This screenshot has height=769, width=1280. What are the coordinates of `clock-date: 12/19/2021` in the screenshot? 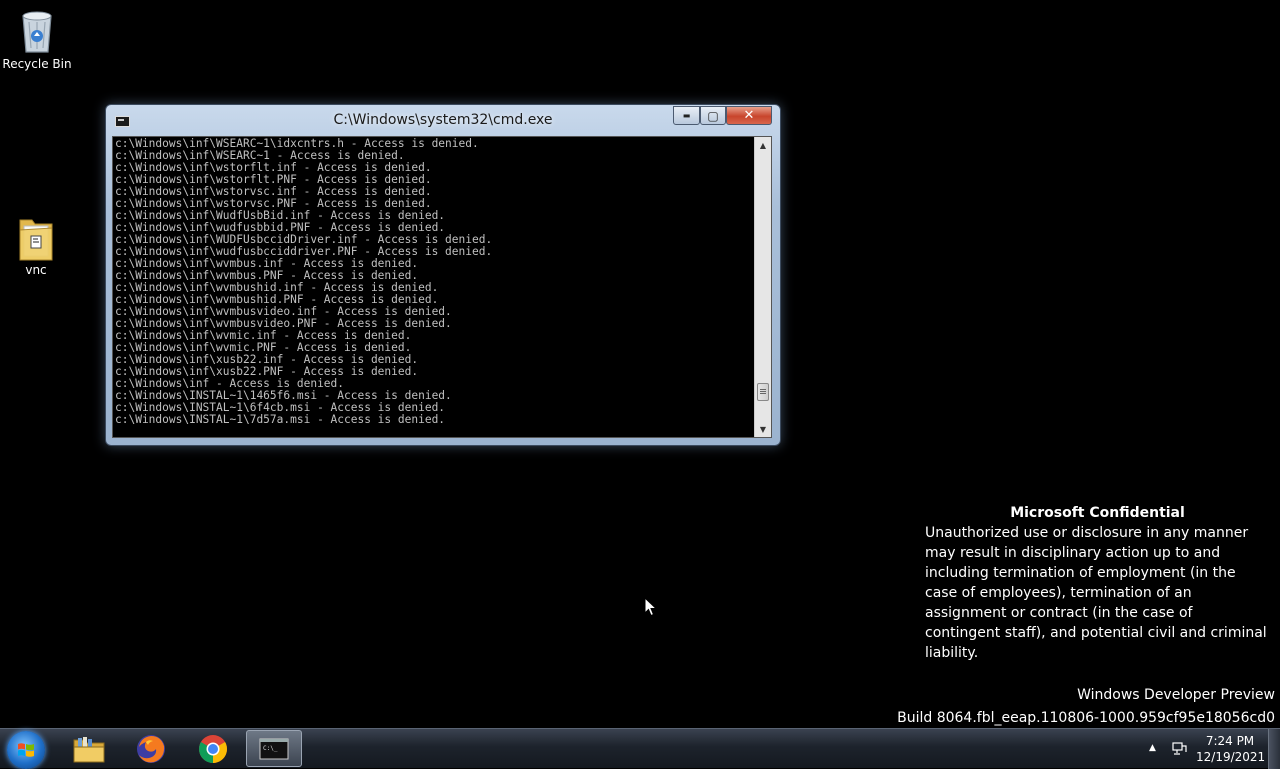 It's located at (1231, 757).